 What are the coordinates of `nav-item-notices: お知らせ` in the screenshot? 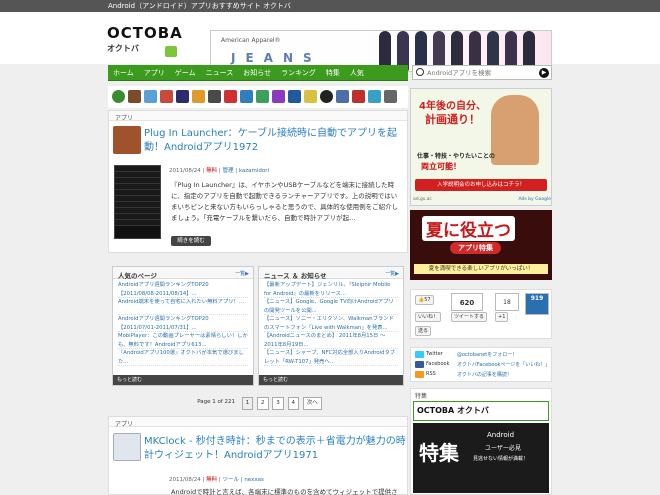 It's located at (257, 73).